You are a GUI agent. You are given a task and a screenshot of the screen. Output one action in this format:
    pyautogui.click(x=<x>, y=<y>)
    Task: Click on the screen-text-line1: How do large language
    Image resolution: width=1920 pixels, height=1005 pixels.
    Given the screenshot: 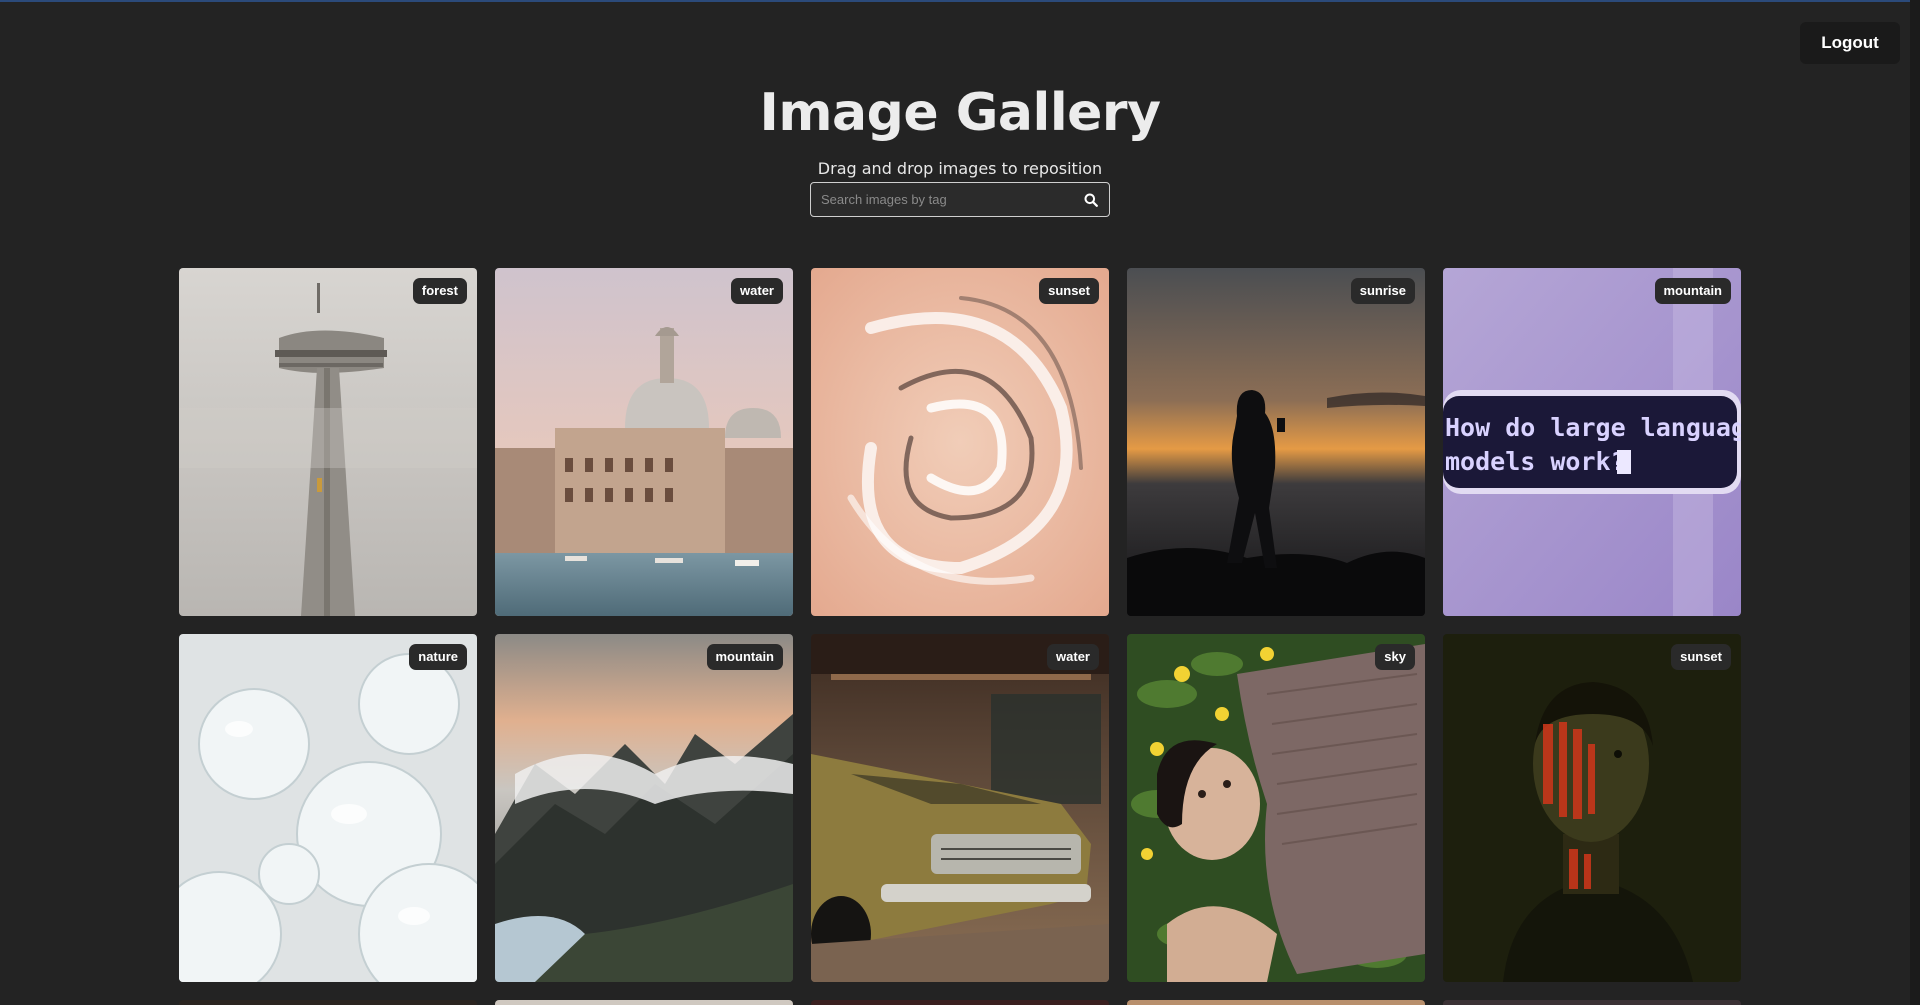 What is the action you would take?
    pyautogui.click(x=1593, y=427)
    